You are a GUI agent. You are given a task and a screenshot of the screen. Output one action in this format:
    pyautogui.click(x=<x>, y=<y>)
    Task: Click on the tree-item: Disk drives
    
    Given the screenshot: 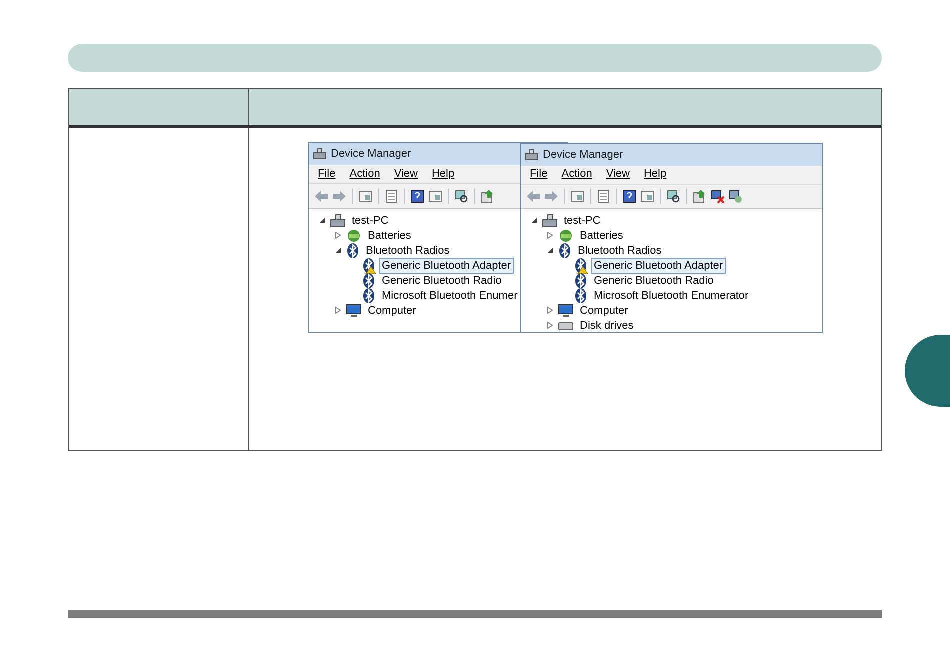 What is the action you would take?
    pyautogui.click(x=607, y=325)
    